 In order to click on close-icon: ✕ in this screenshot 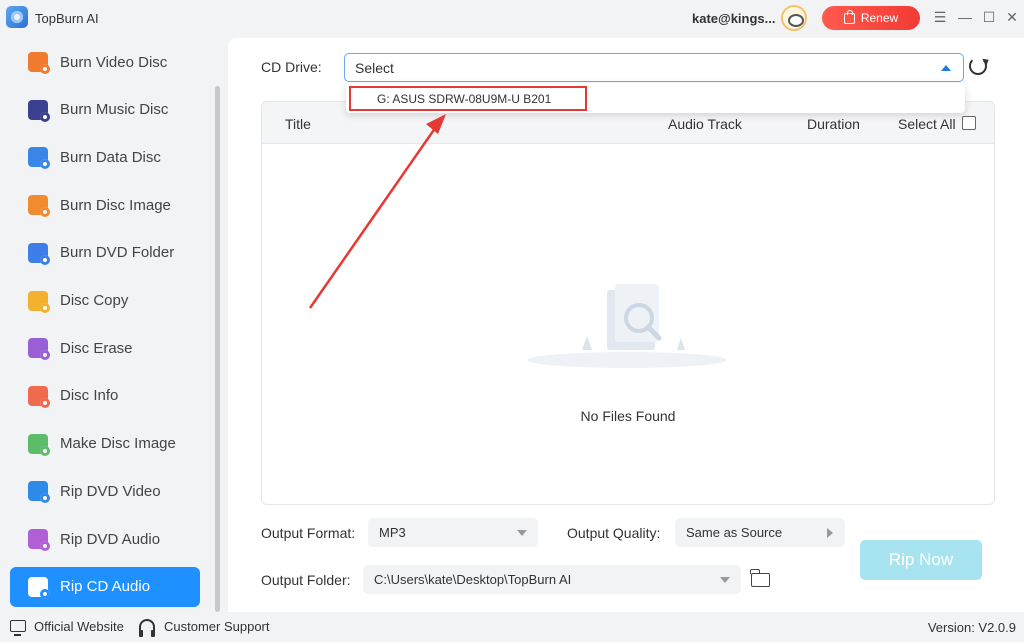, I will do `click(1012, 17)`.